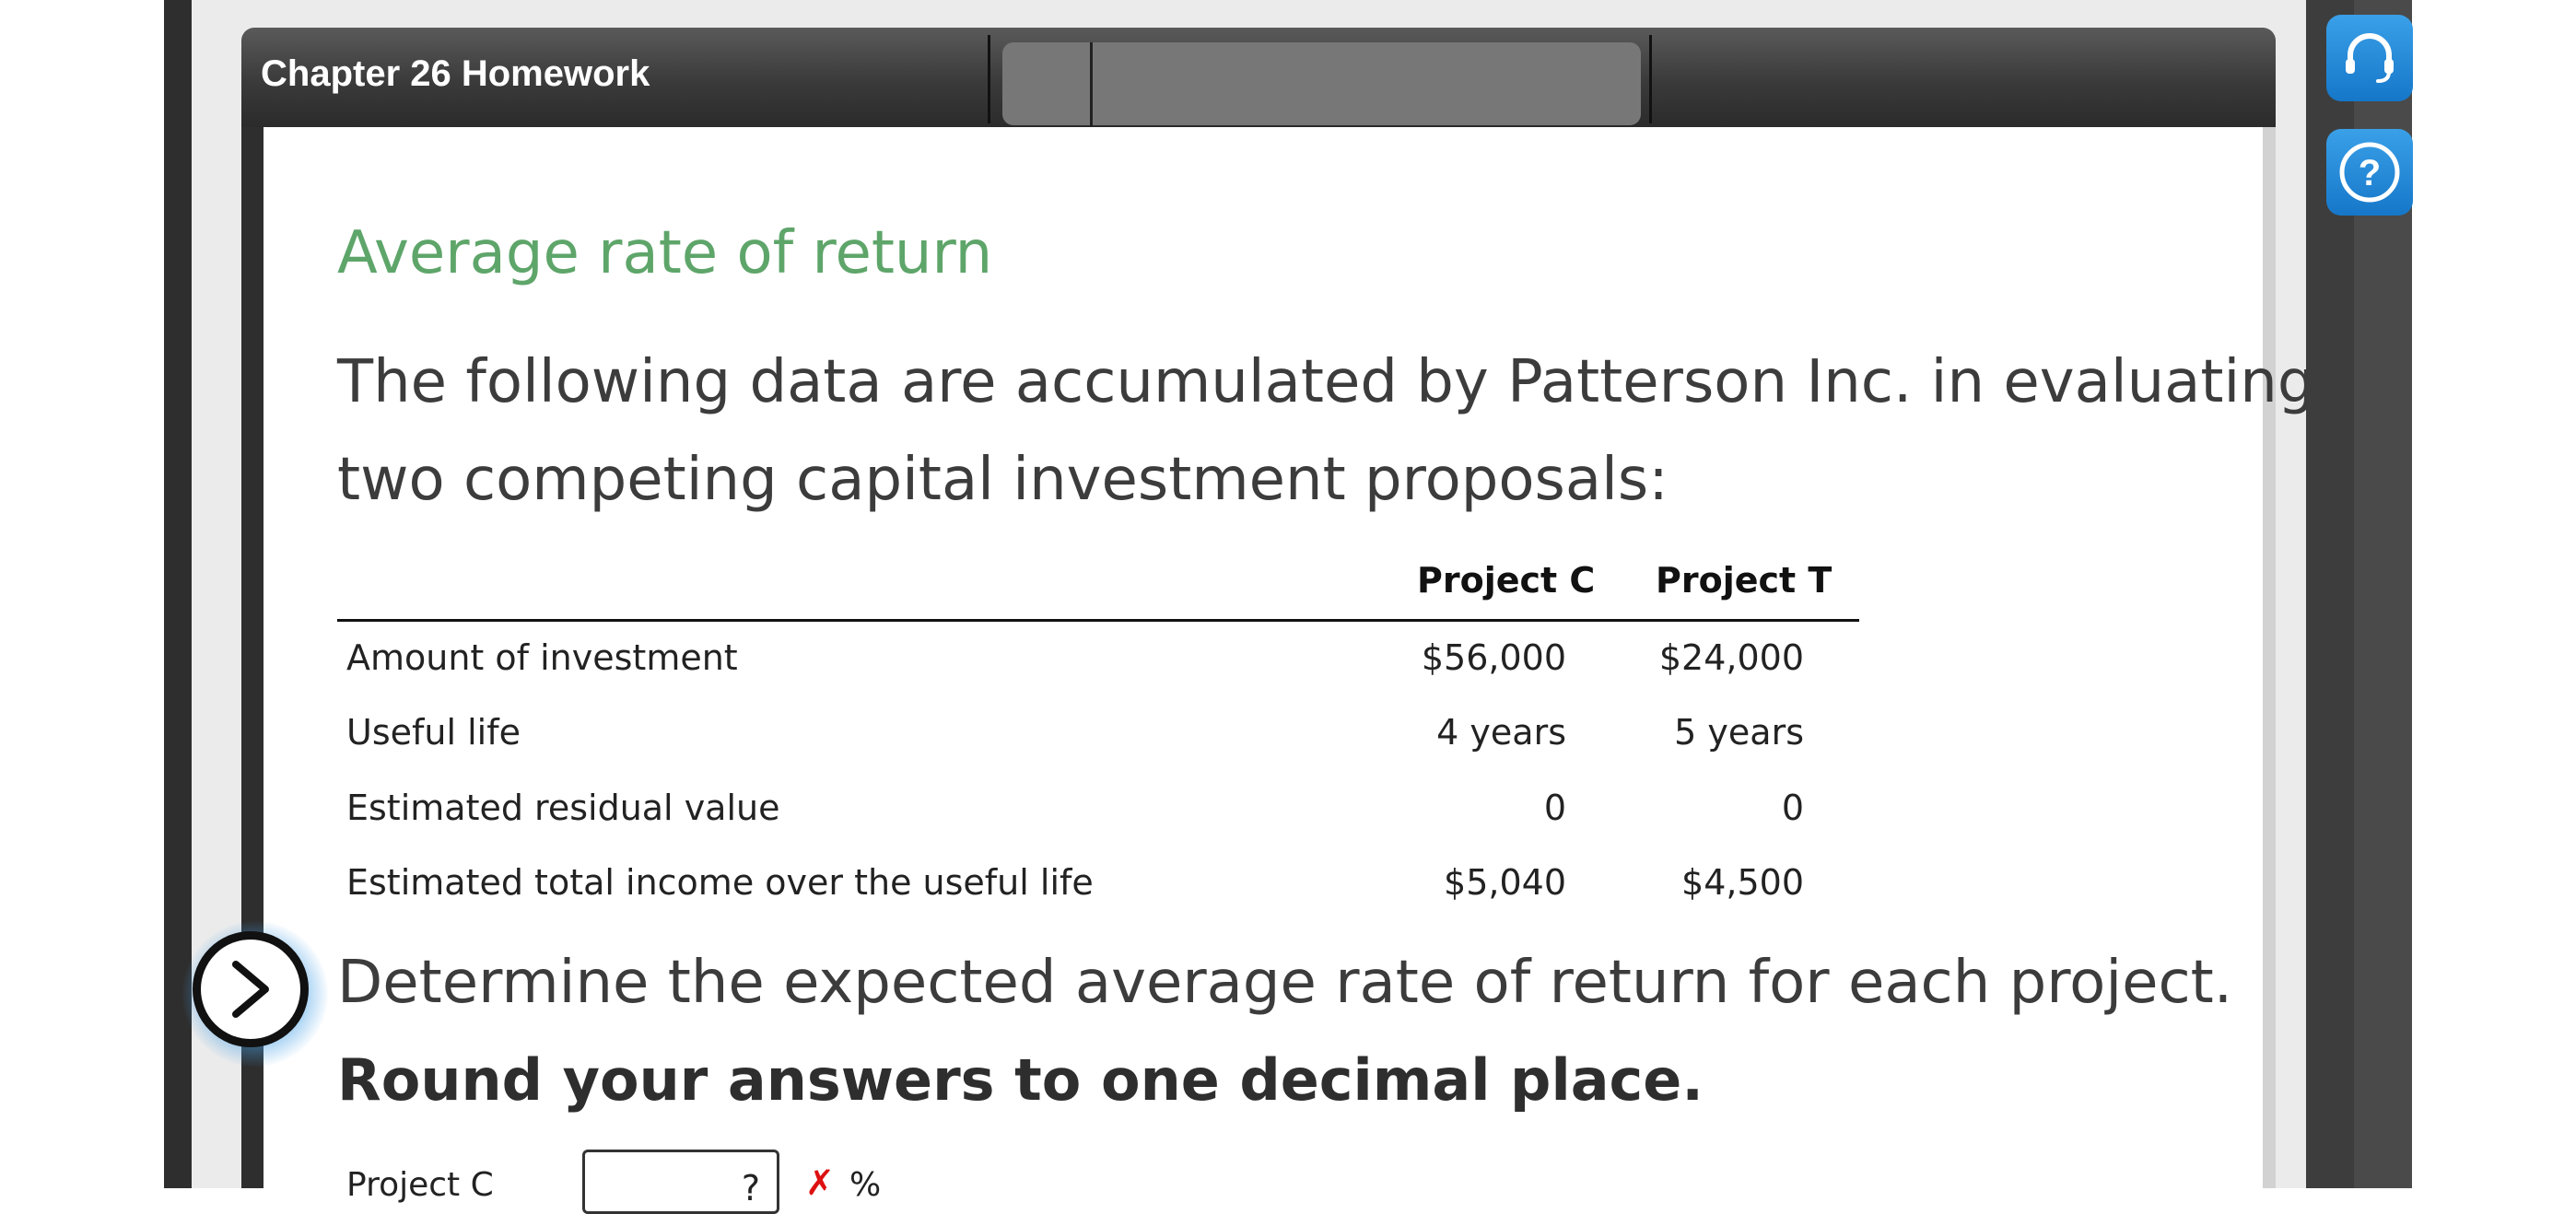 Image resolution: width=2576 pixels, height=1214 pixels. What do you see at coordinates (1098, 620) in the screenshot?
I see `table-header-rule` at bounding box center [1098, 620].